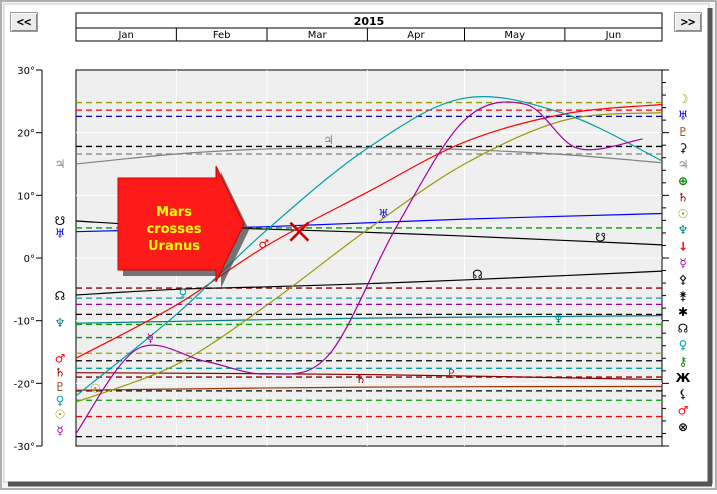 This screenshot has width=717, height=494. I want to click on planet-glyph: ✱, so click(683, 312).